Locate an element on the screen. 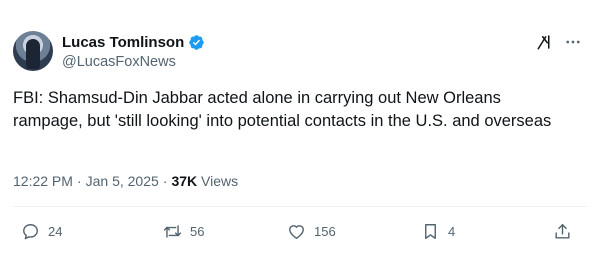 Image resolution: width=600 pixels, height=268 pixels. tweet-time: 12:22 PM is located at coordinates (43, 181).